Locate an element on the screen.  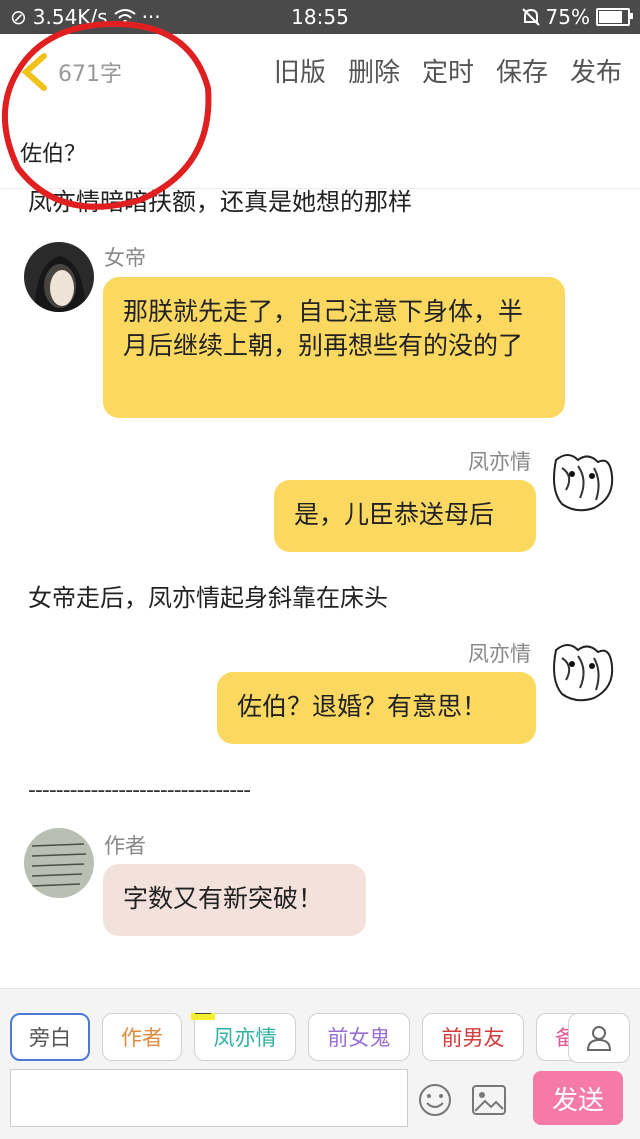
send-button: 发送 is located at coordinates (578, 1098).